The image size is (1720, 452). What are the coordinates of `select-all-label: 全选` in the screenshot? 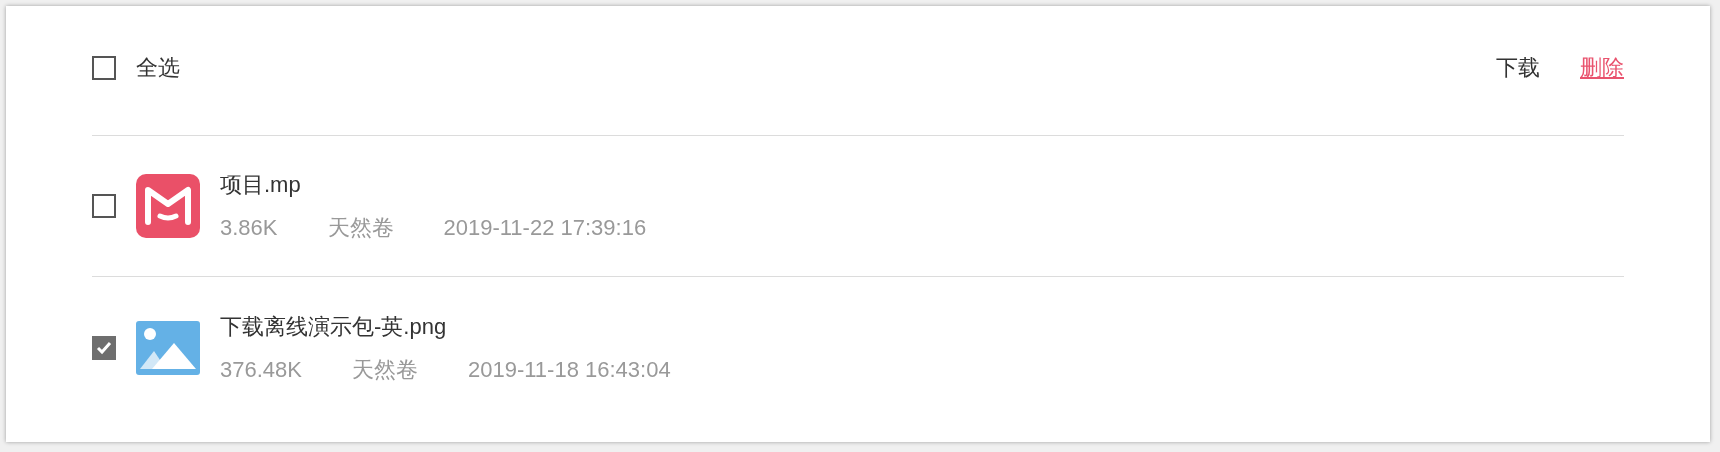 It's located at (158, 68).